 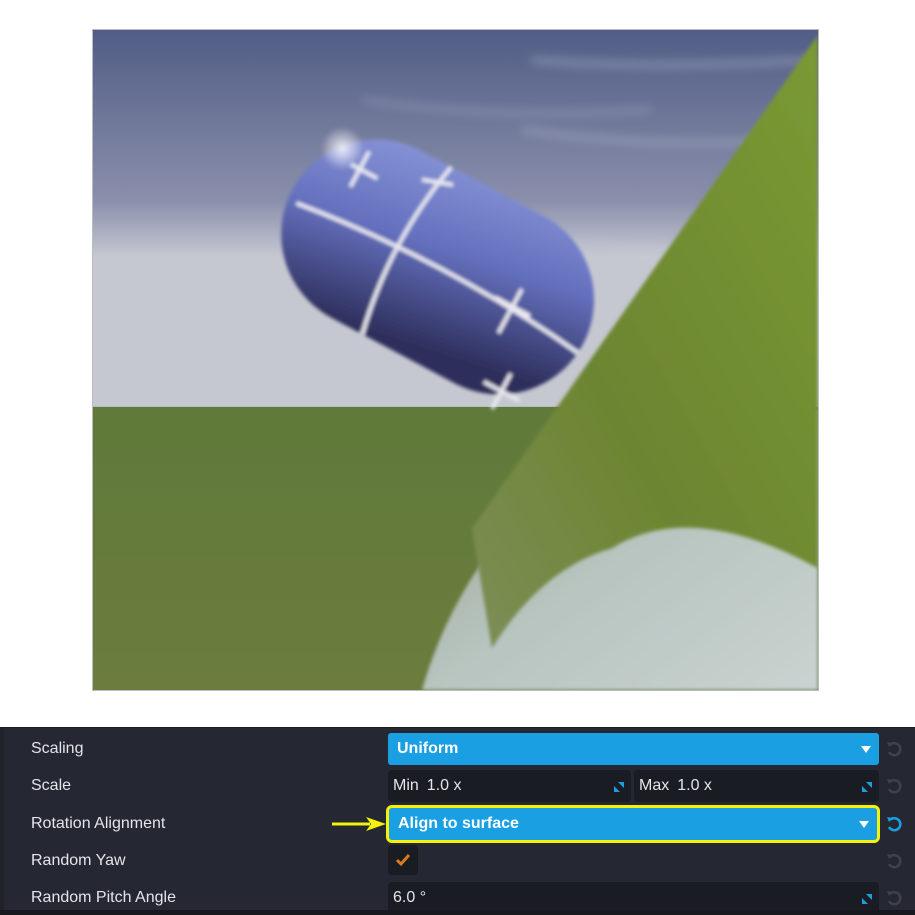 What do you see at coordinates (78, 860) in the screenshot?
I see `random-yaw-label: Random Yaw` at bounding box center [78, 860].